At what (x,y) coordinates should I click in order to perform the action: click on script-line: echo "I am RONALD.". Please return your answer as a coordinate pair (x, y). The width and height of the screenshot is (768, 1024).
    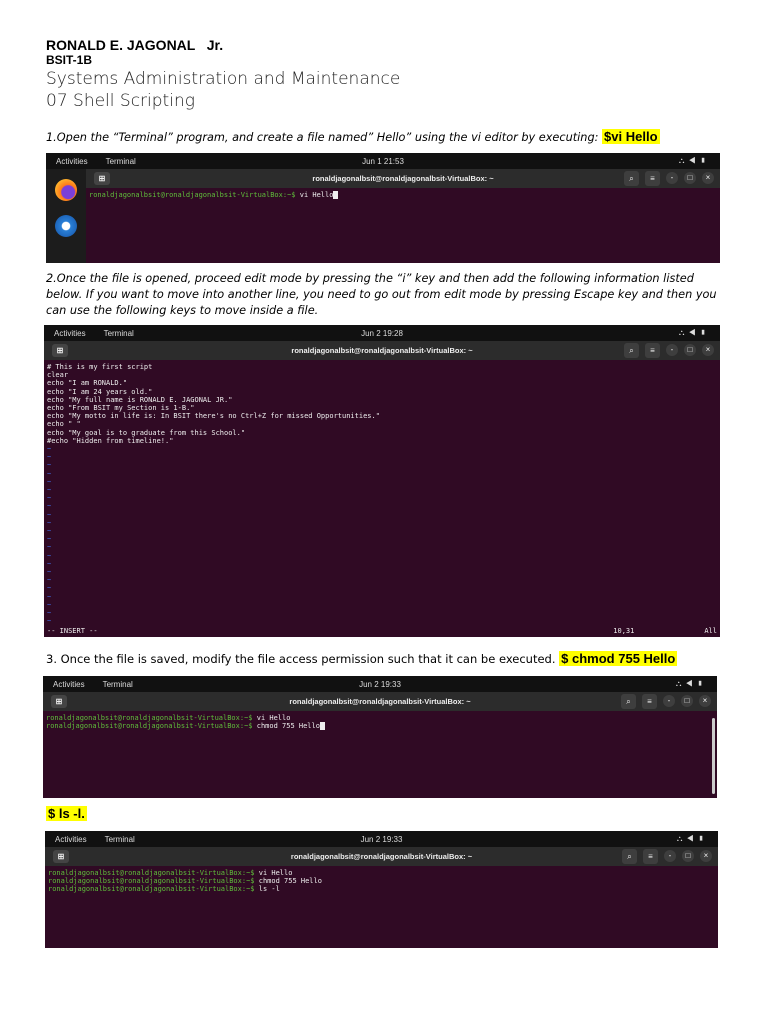
    Looking at the image, I should click on (87, 383).